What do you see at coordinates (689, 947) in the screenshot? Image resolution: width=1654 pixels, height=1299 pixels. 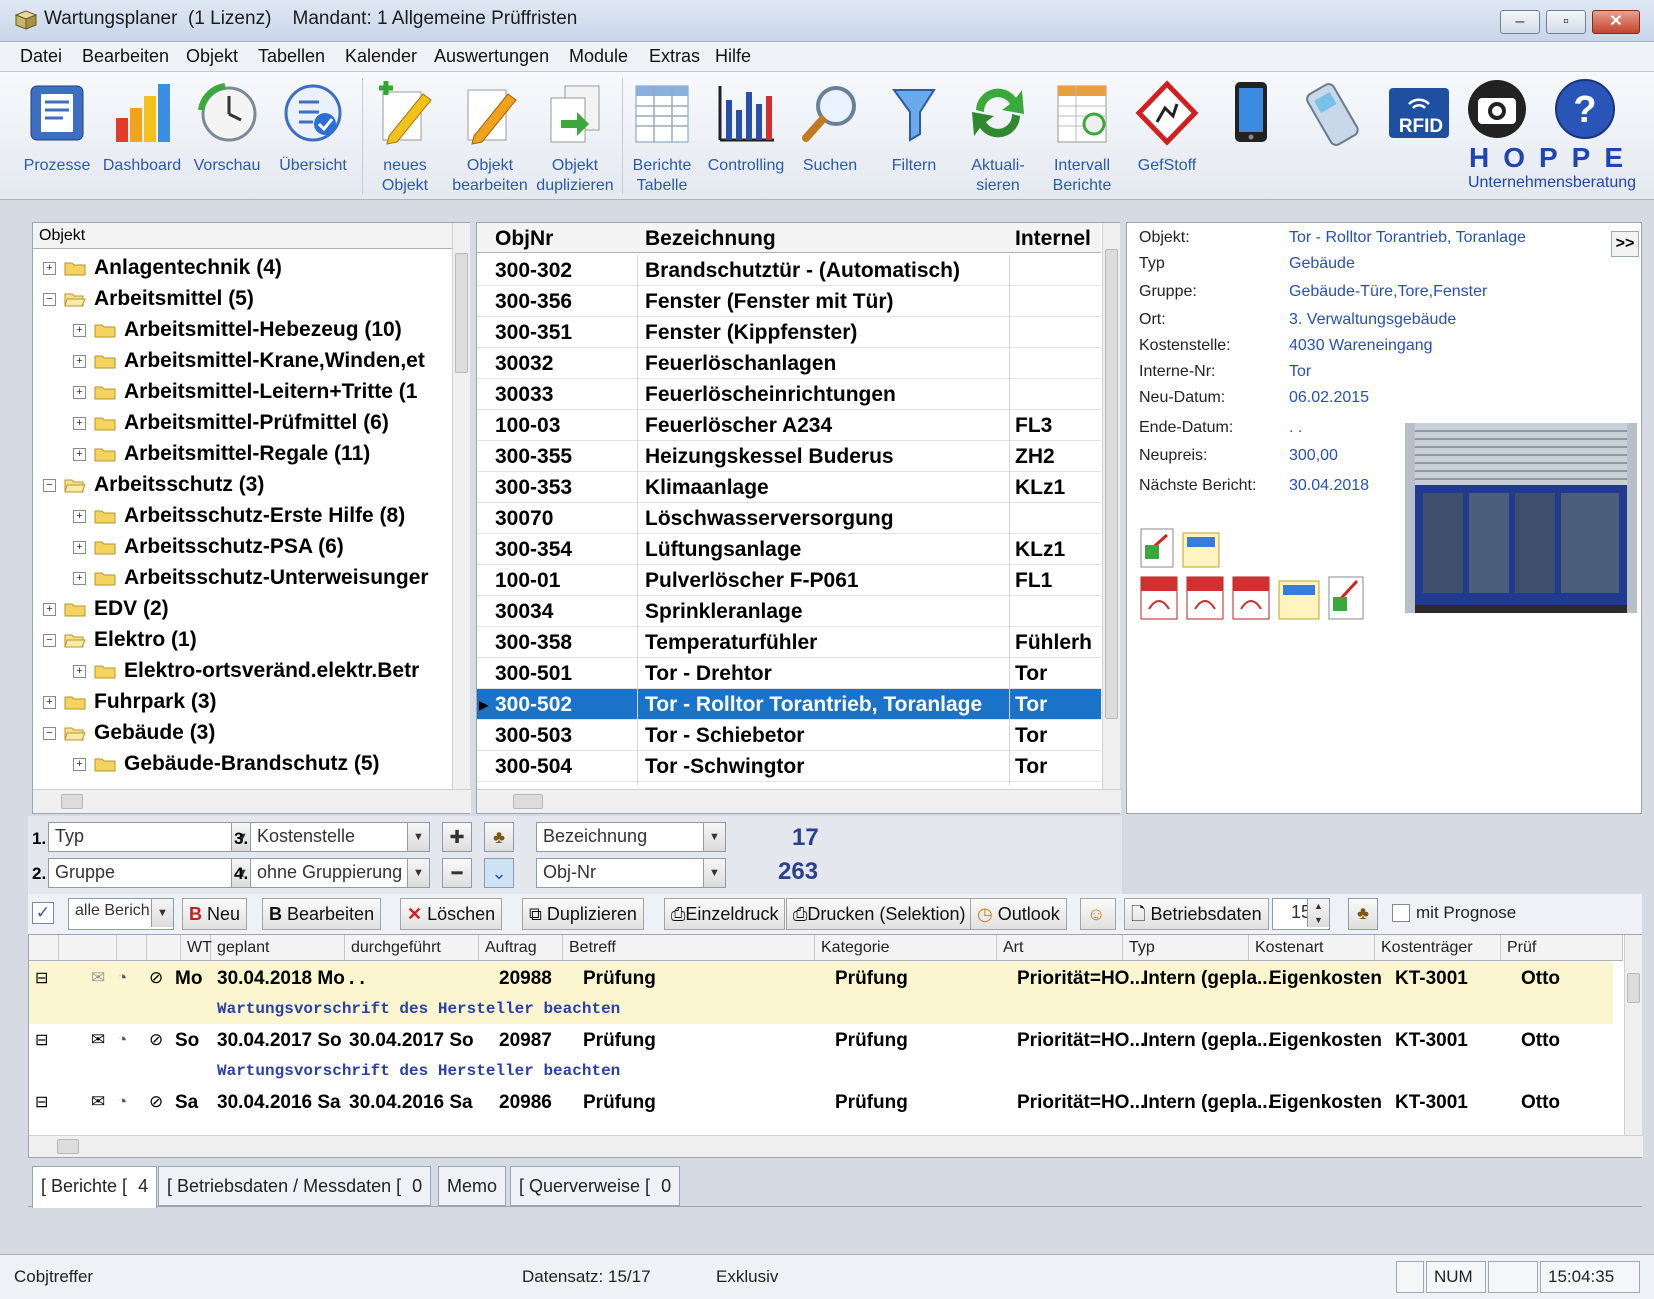 I see `col-betreff: Betreff` at bounding box center [689, 947].